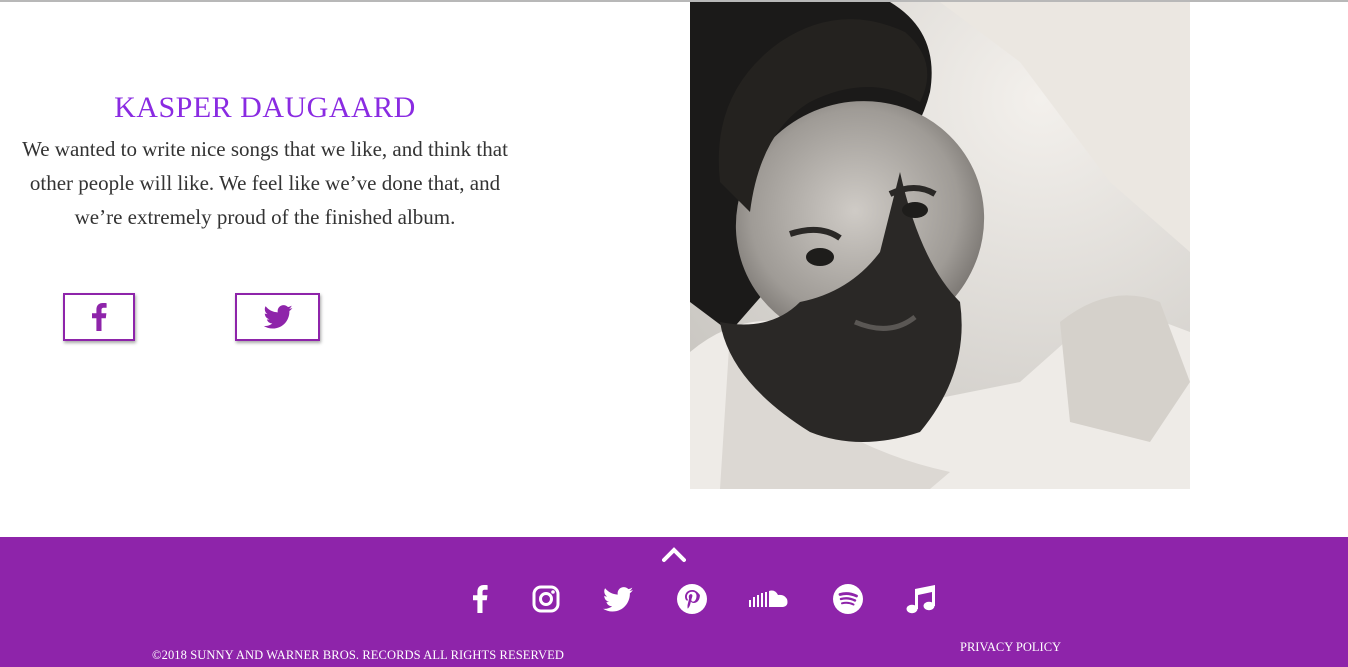  What do you see at coordinates (265, 107) in the screenshot?
I see `artist-name: KASPER DAUGAARD` at bounding box center [265, 107].